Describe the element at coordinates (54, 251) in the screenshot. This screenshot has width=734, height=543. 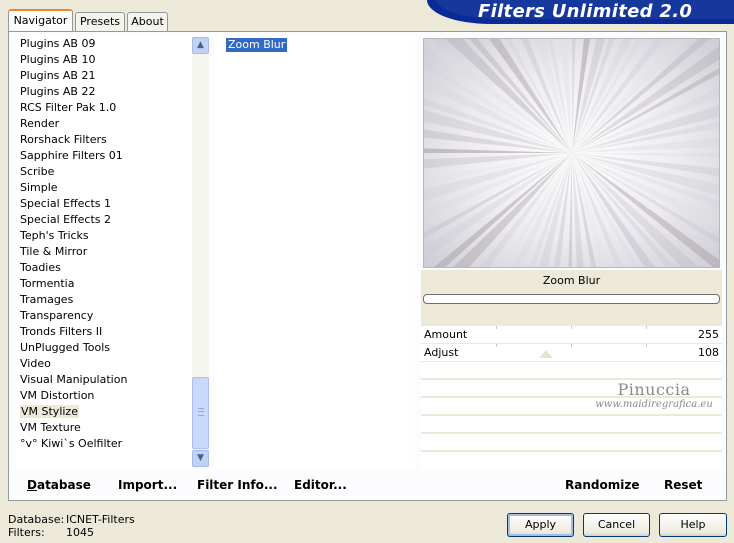
I see `category-item-label: Tile & Mirror` at that location.